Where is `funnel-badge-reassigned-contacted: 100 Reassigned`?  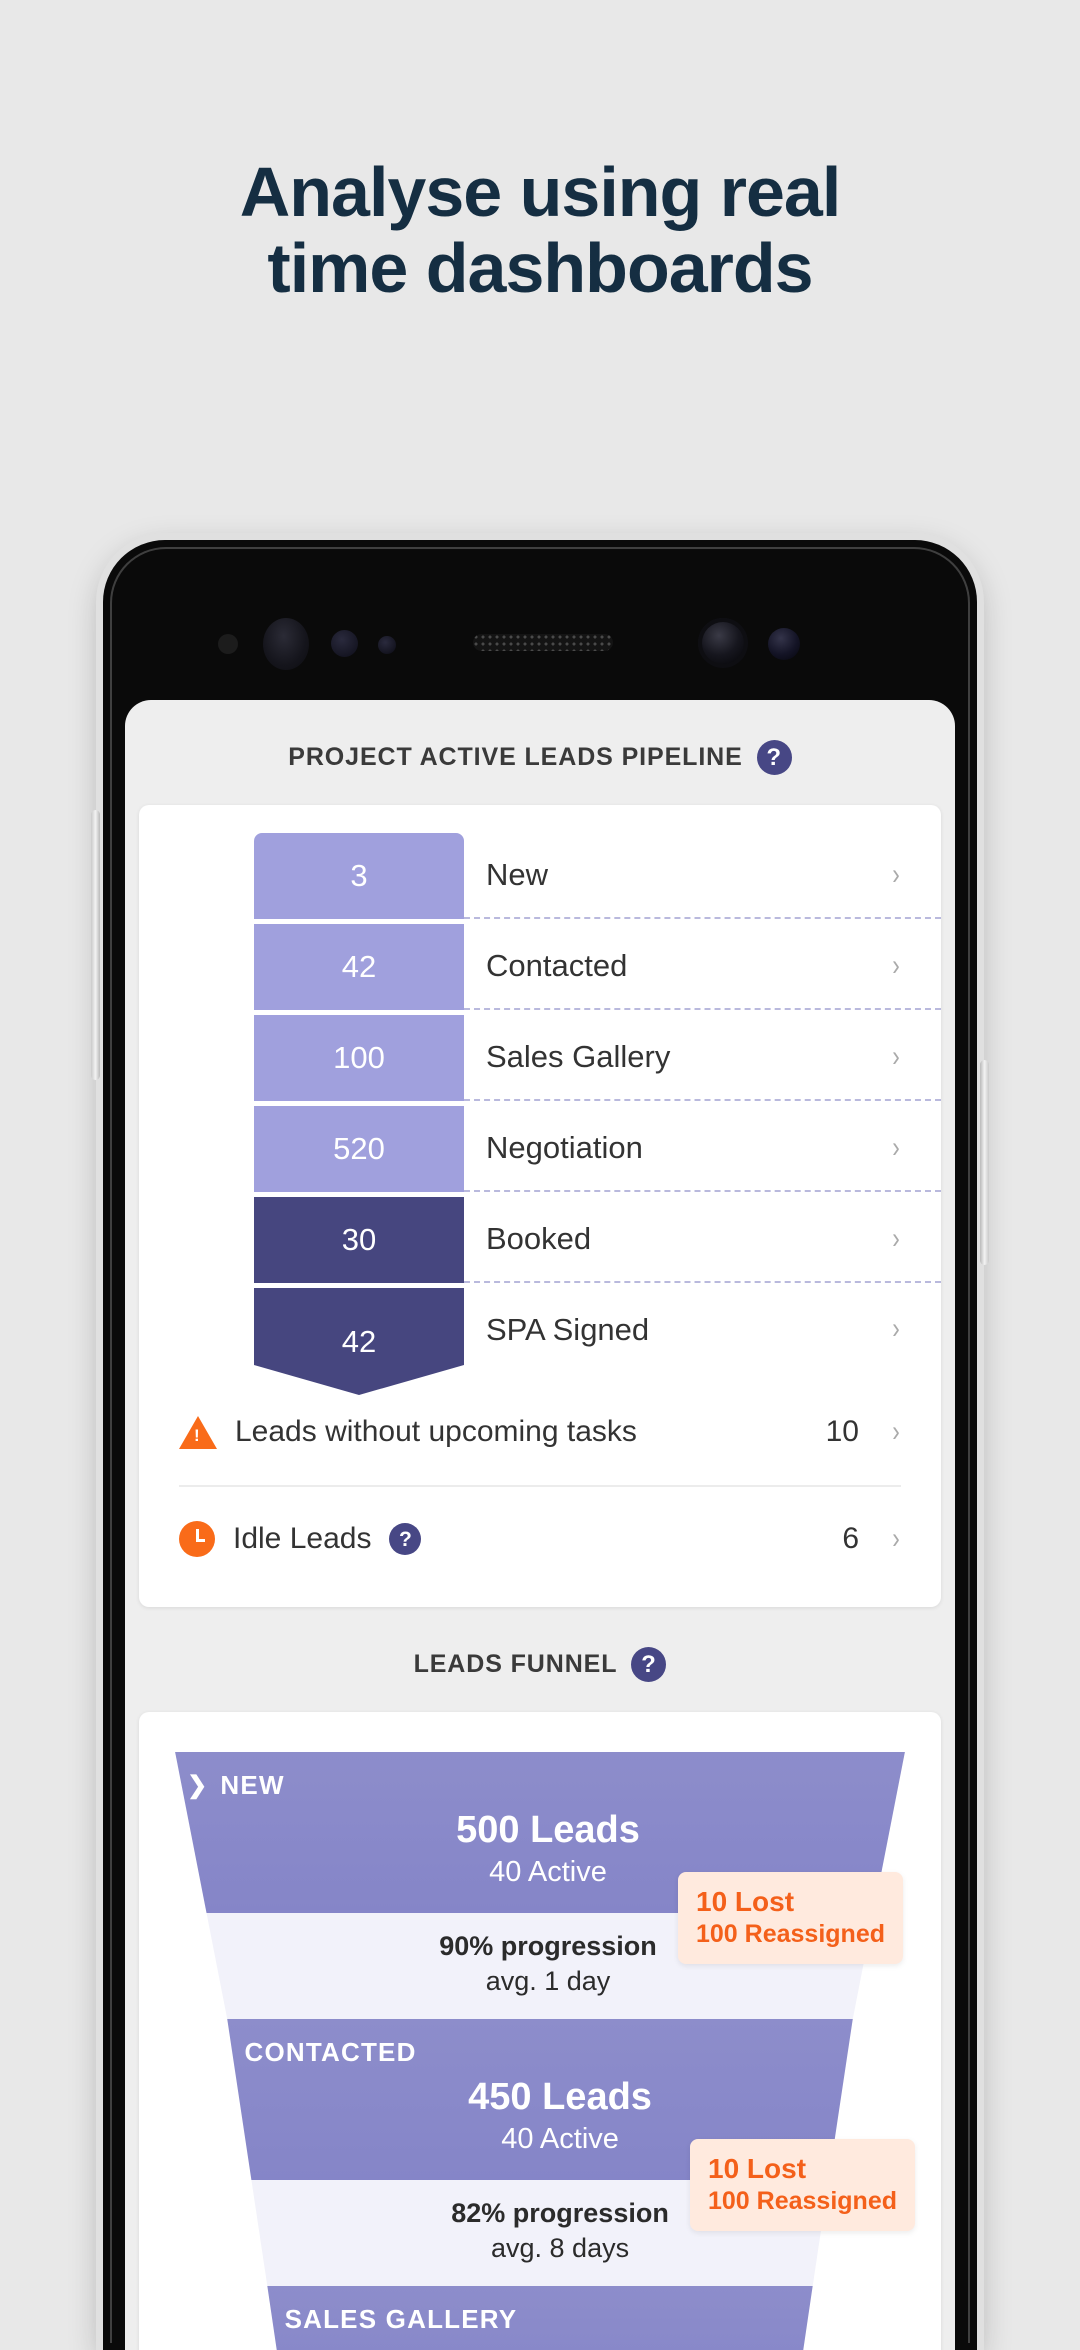
funnel-badge-reassigned-contacted: 100 Reassigned is located at coordinates (802, 2201).